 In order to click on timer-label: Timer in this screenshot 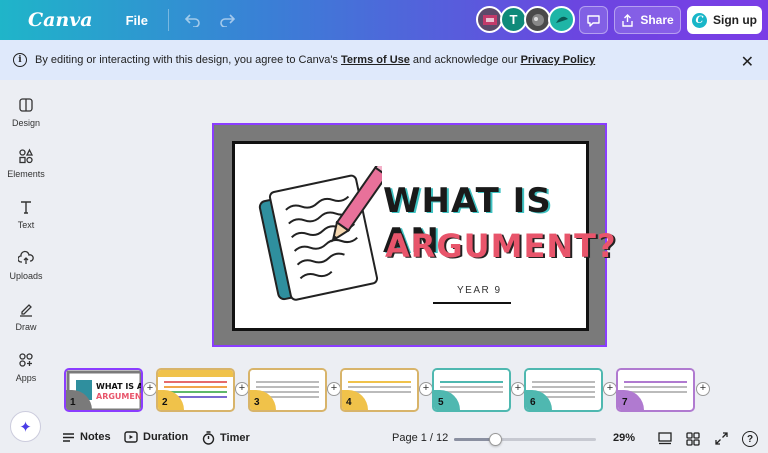, I will do `click(235, 438)`.